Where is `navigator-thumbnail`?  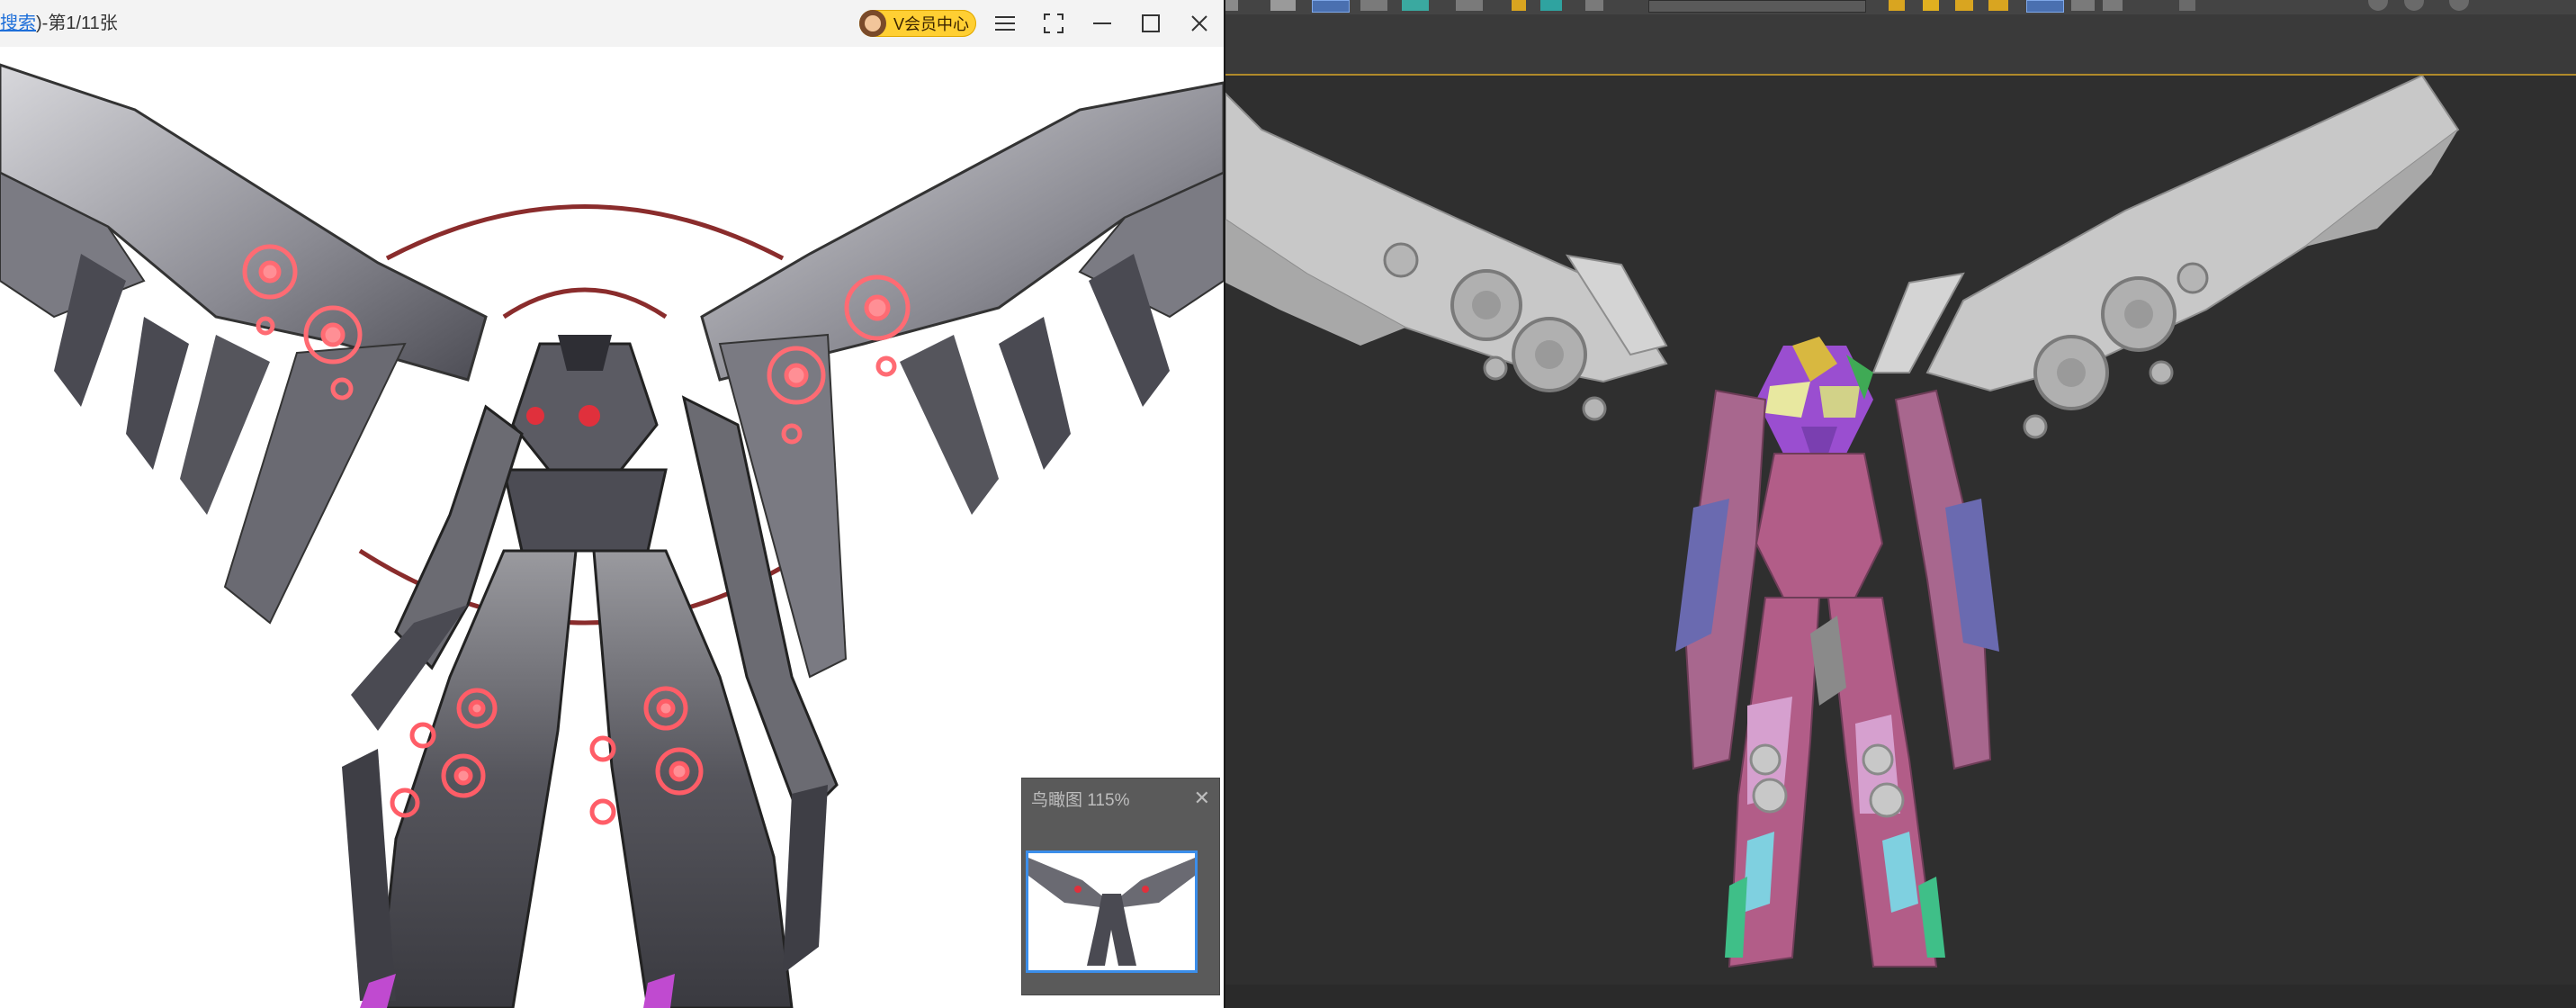
navigator-thumbnail is located at coordinates (1112, 912).